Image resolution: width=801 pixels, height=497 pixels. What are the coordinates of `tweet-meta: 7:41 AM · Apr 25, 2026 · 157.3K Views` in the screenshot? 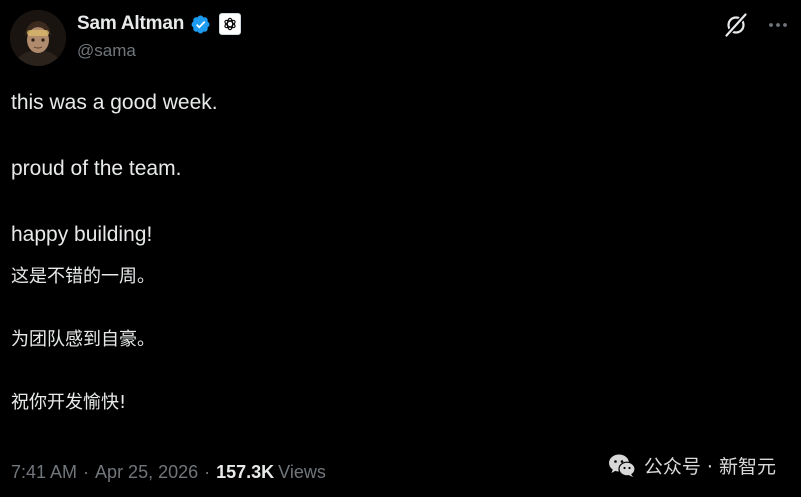 It's located at (168, 472).